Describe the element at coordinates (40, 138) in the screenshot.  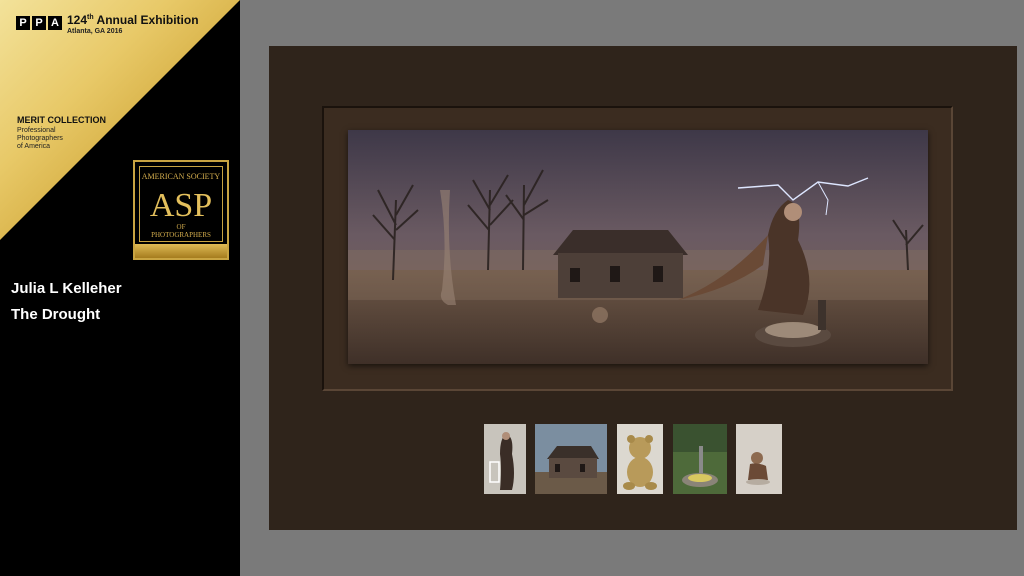
I see `org-line: Photographers` at that location.